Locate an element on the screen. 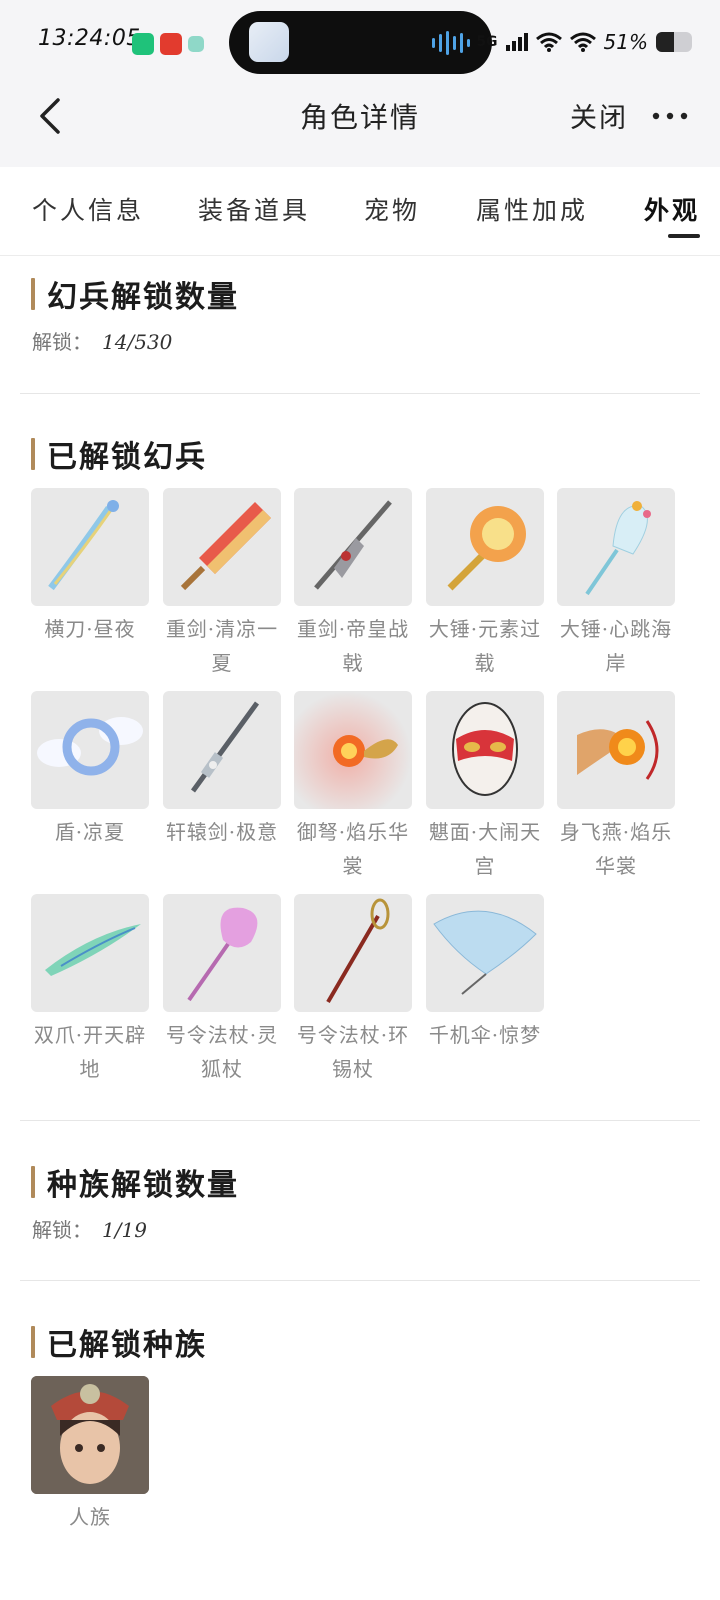  section-title-text: 已解锁幻兵 is located at coordinates (127, 457).